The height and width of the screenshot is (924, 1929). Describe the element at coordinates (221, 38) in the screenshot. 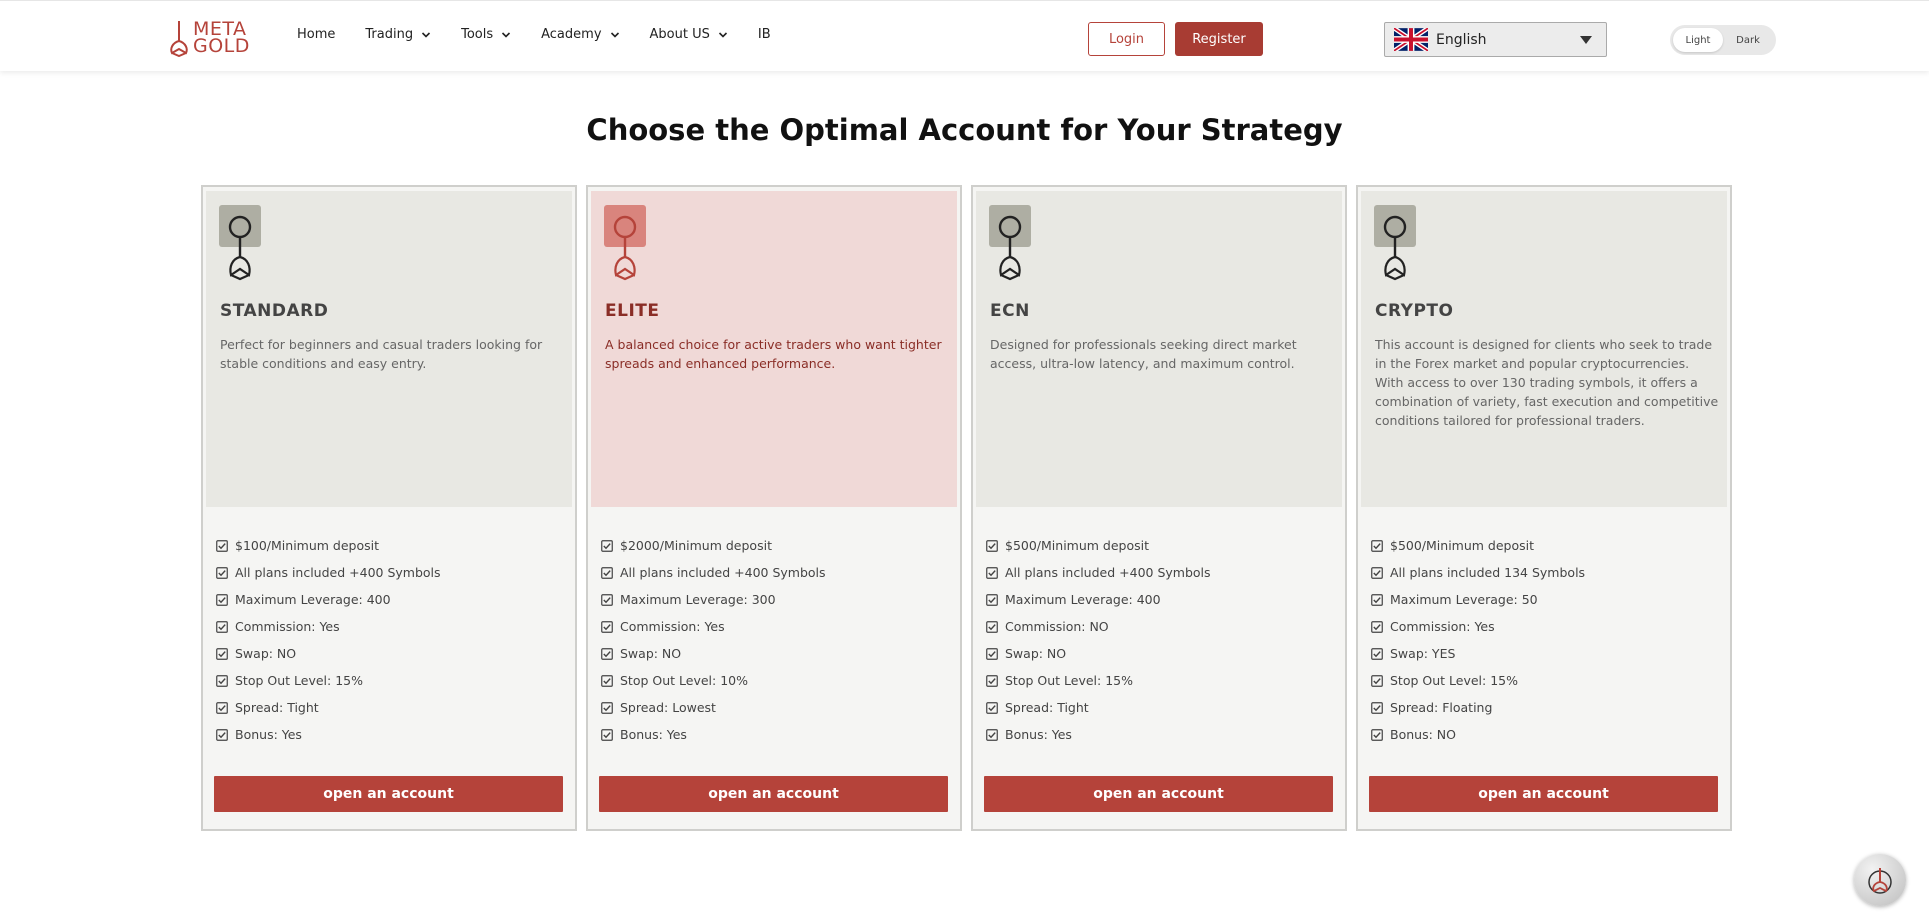

I see `logo-text: META GOLD` at that location.